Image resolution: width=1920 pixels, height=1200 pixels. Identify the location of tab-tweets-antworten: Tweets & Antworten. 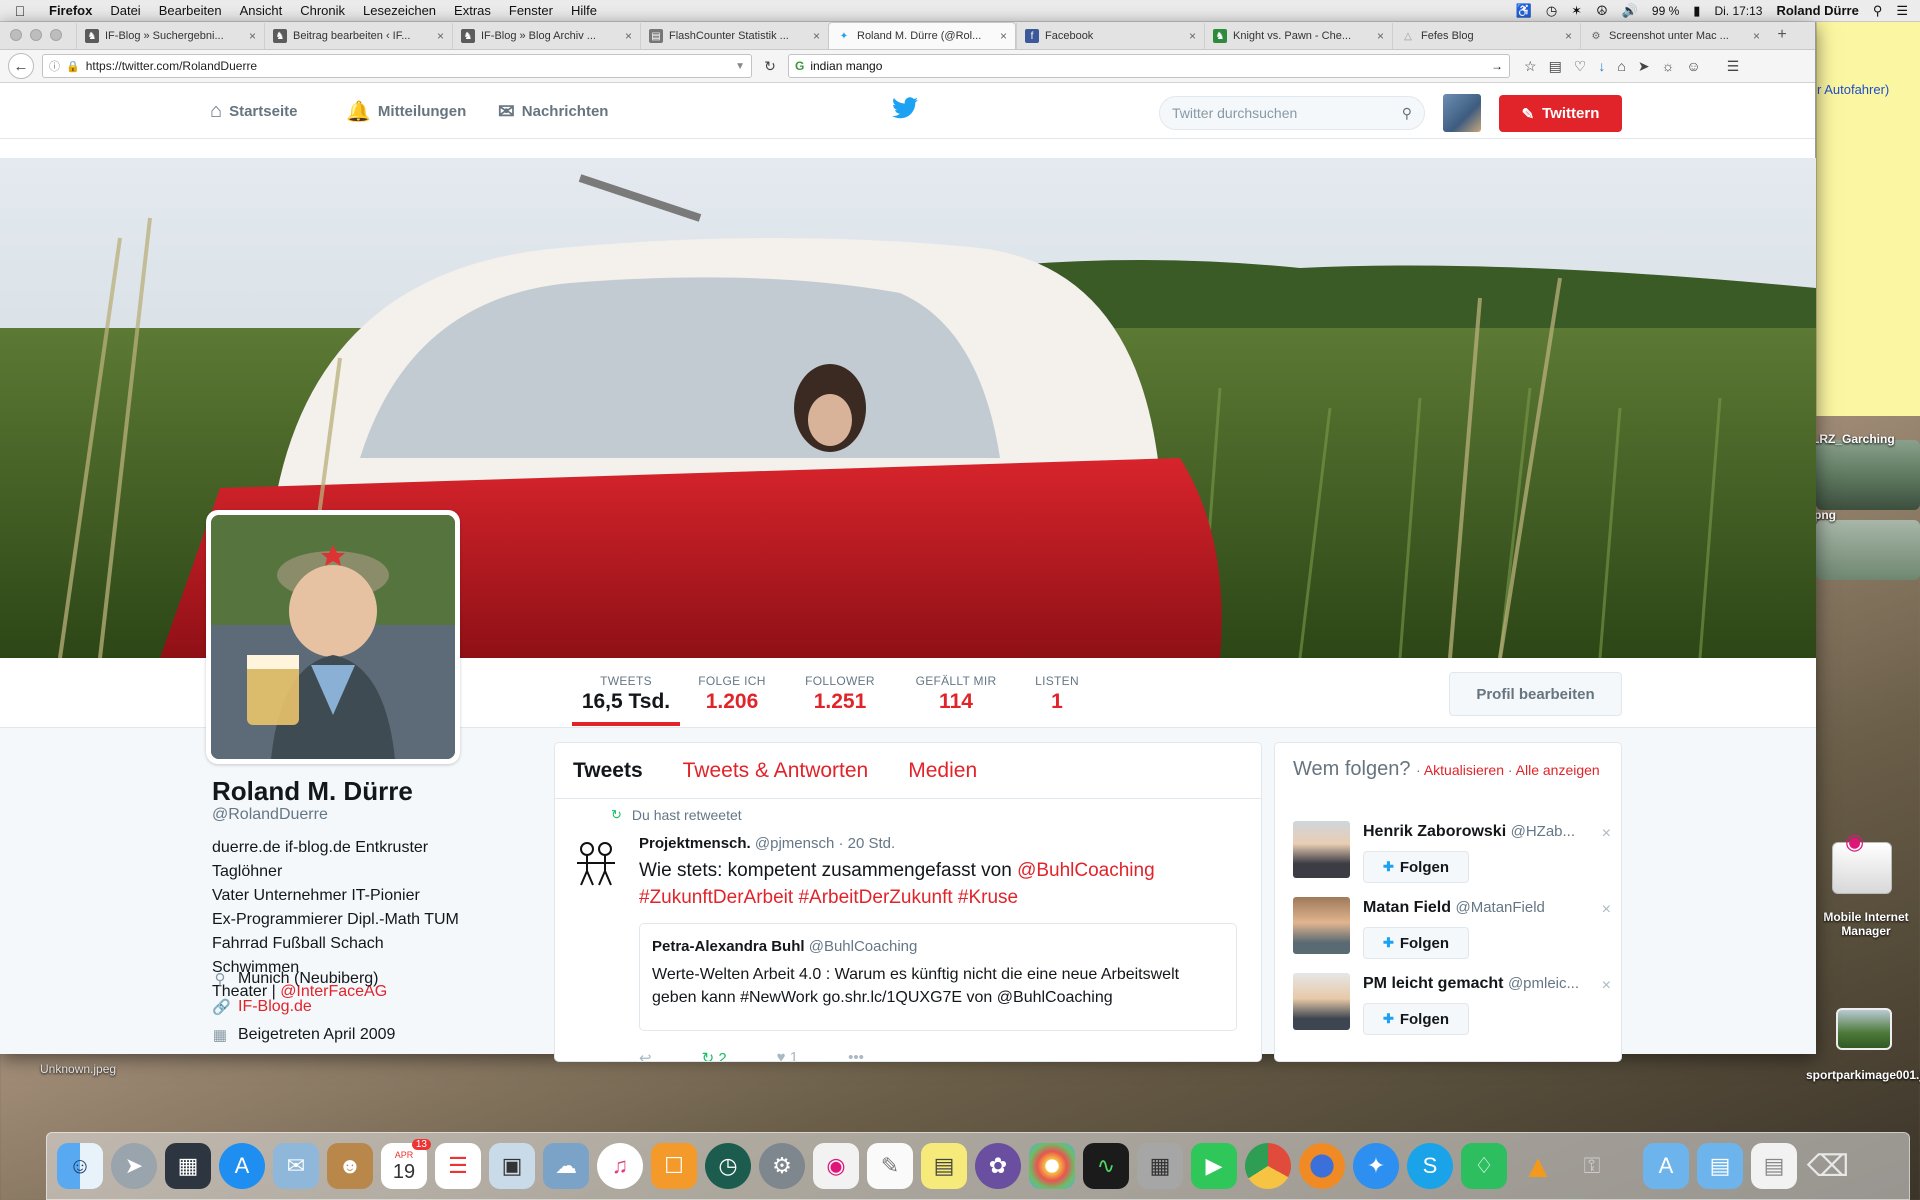
(776, 771).